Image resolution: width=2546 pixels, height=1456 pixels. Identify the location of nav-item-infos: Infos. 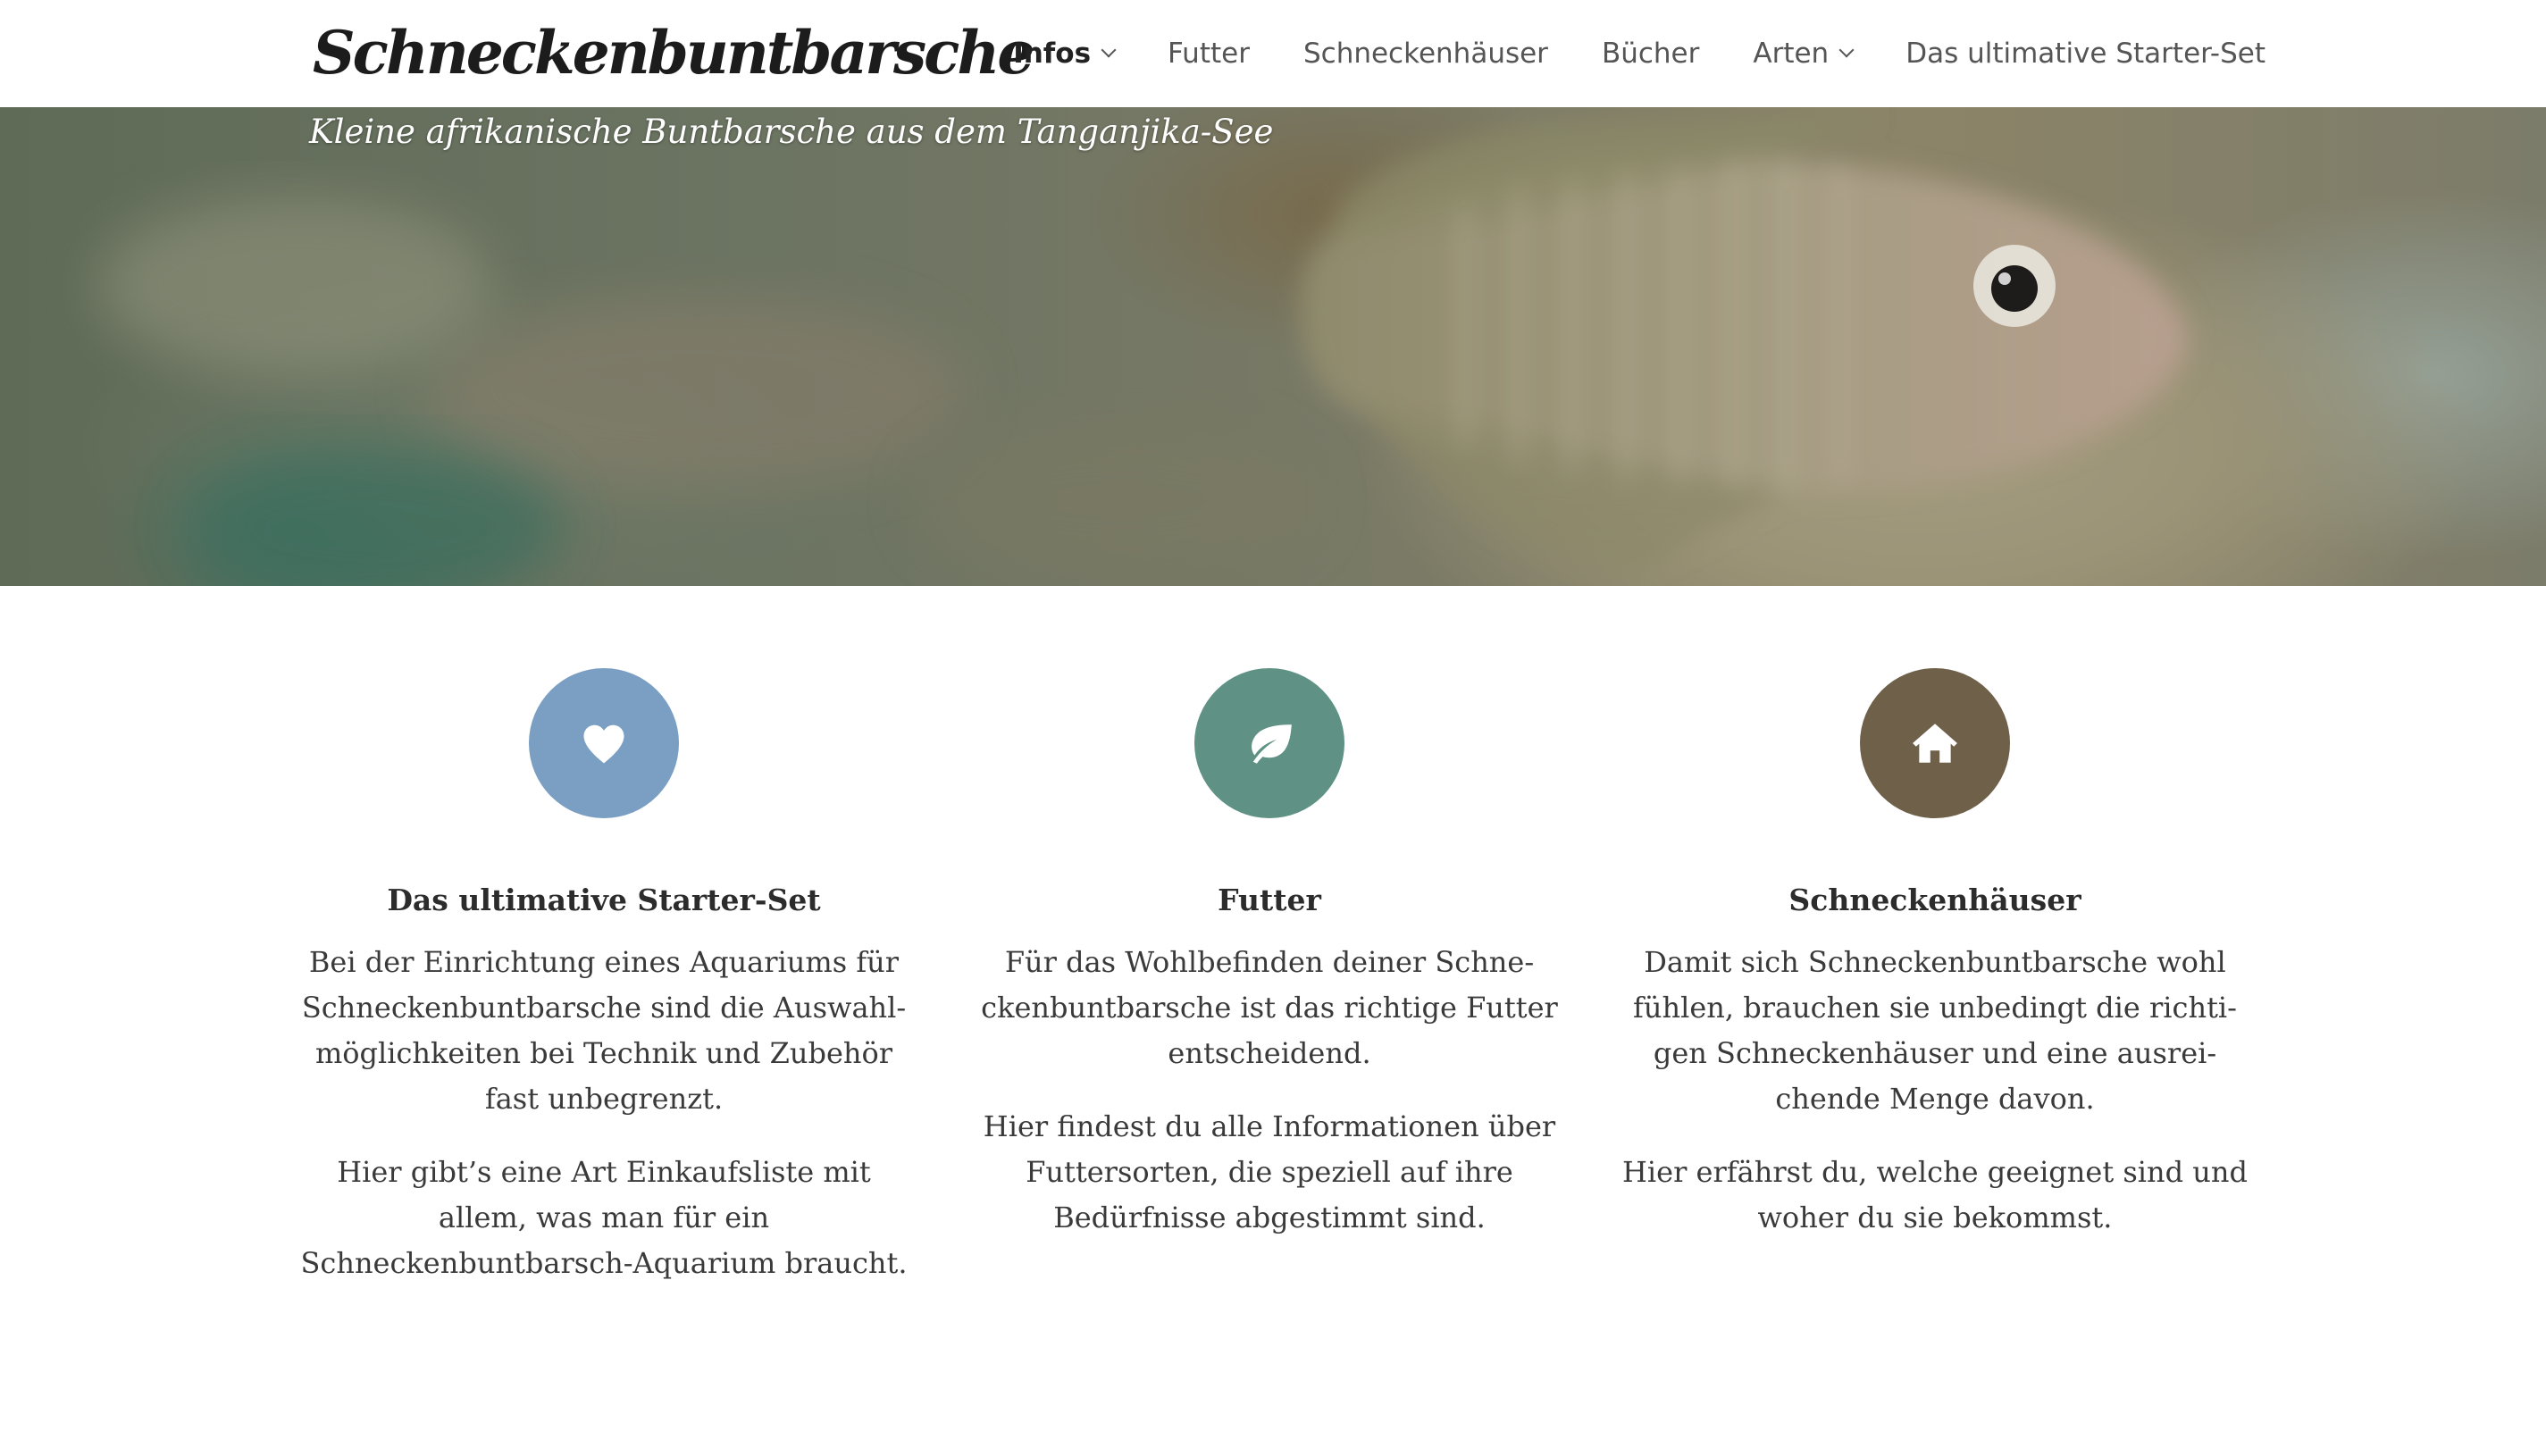
(1065, 54).